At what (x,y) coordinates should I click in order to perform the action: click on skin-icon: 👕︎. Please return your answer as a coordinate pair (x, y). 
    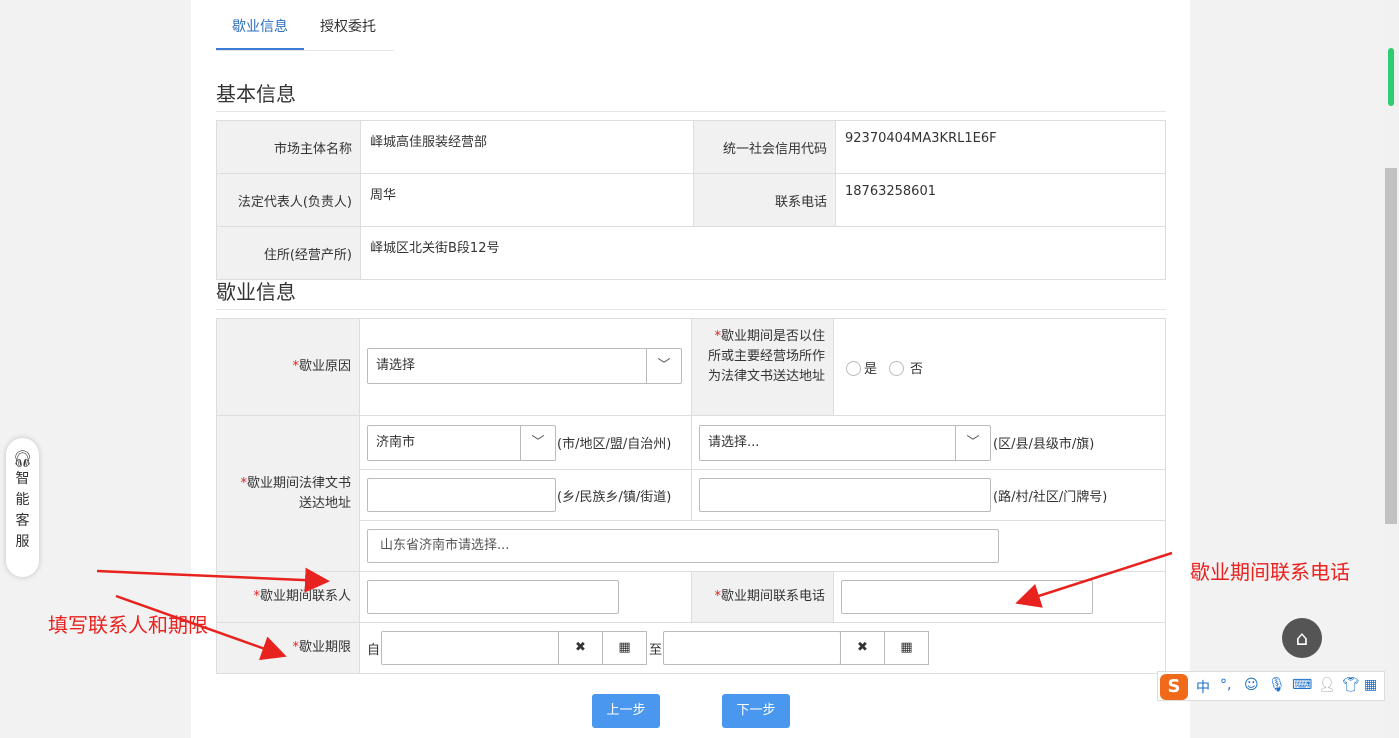
    Looking at the image, I should click on (1351, 685).